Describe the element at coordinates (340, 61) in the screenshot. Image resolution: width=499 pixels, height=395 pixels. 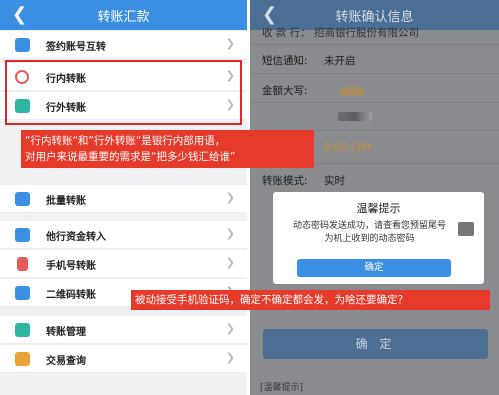
I see `info-value: 未开启` at that location.